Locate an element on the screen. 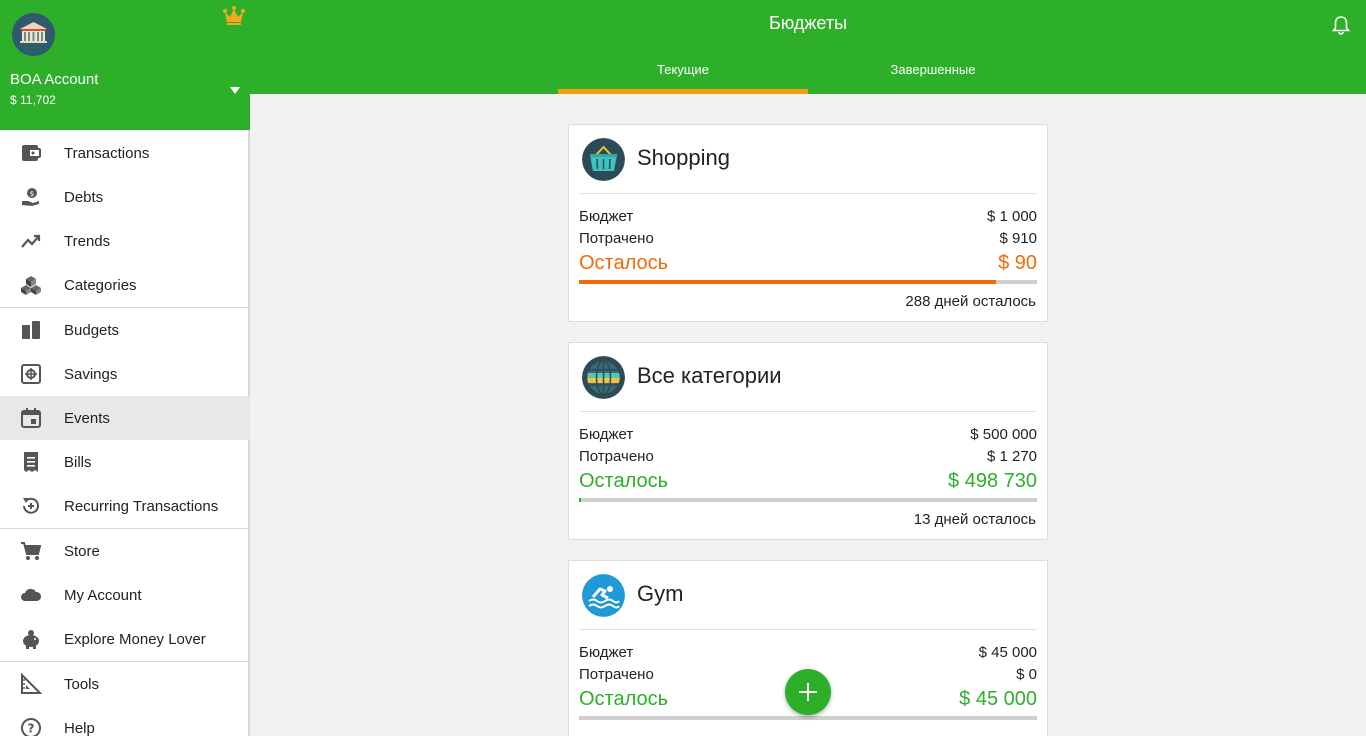 This screenshot has height=736, width=1366. sidebar-item-recurring-transactions: Recurring Transactions is located at coordinates (125, 506).